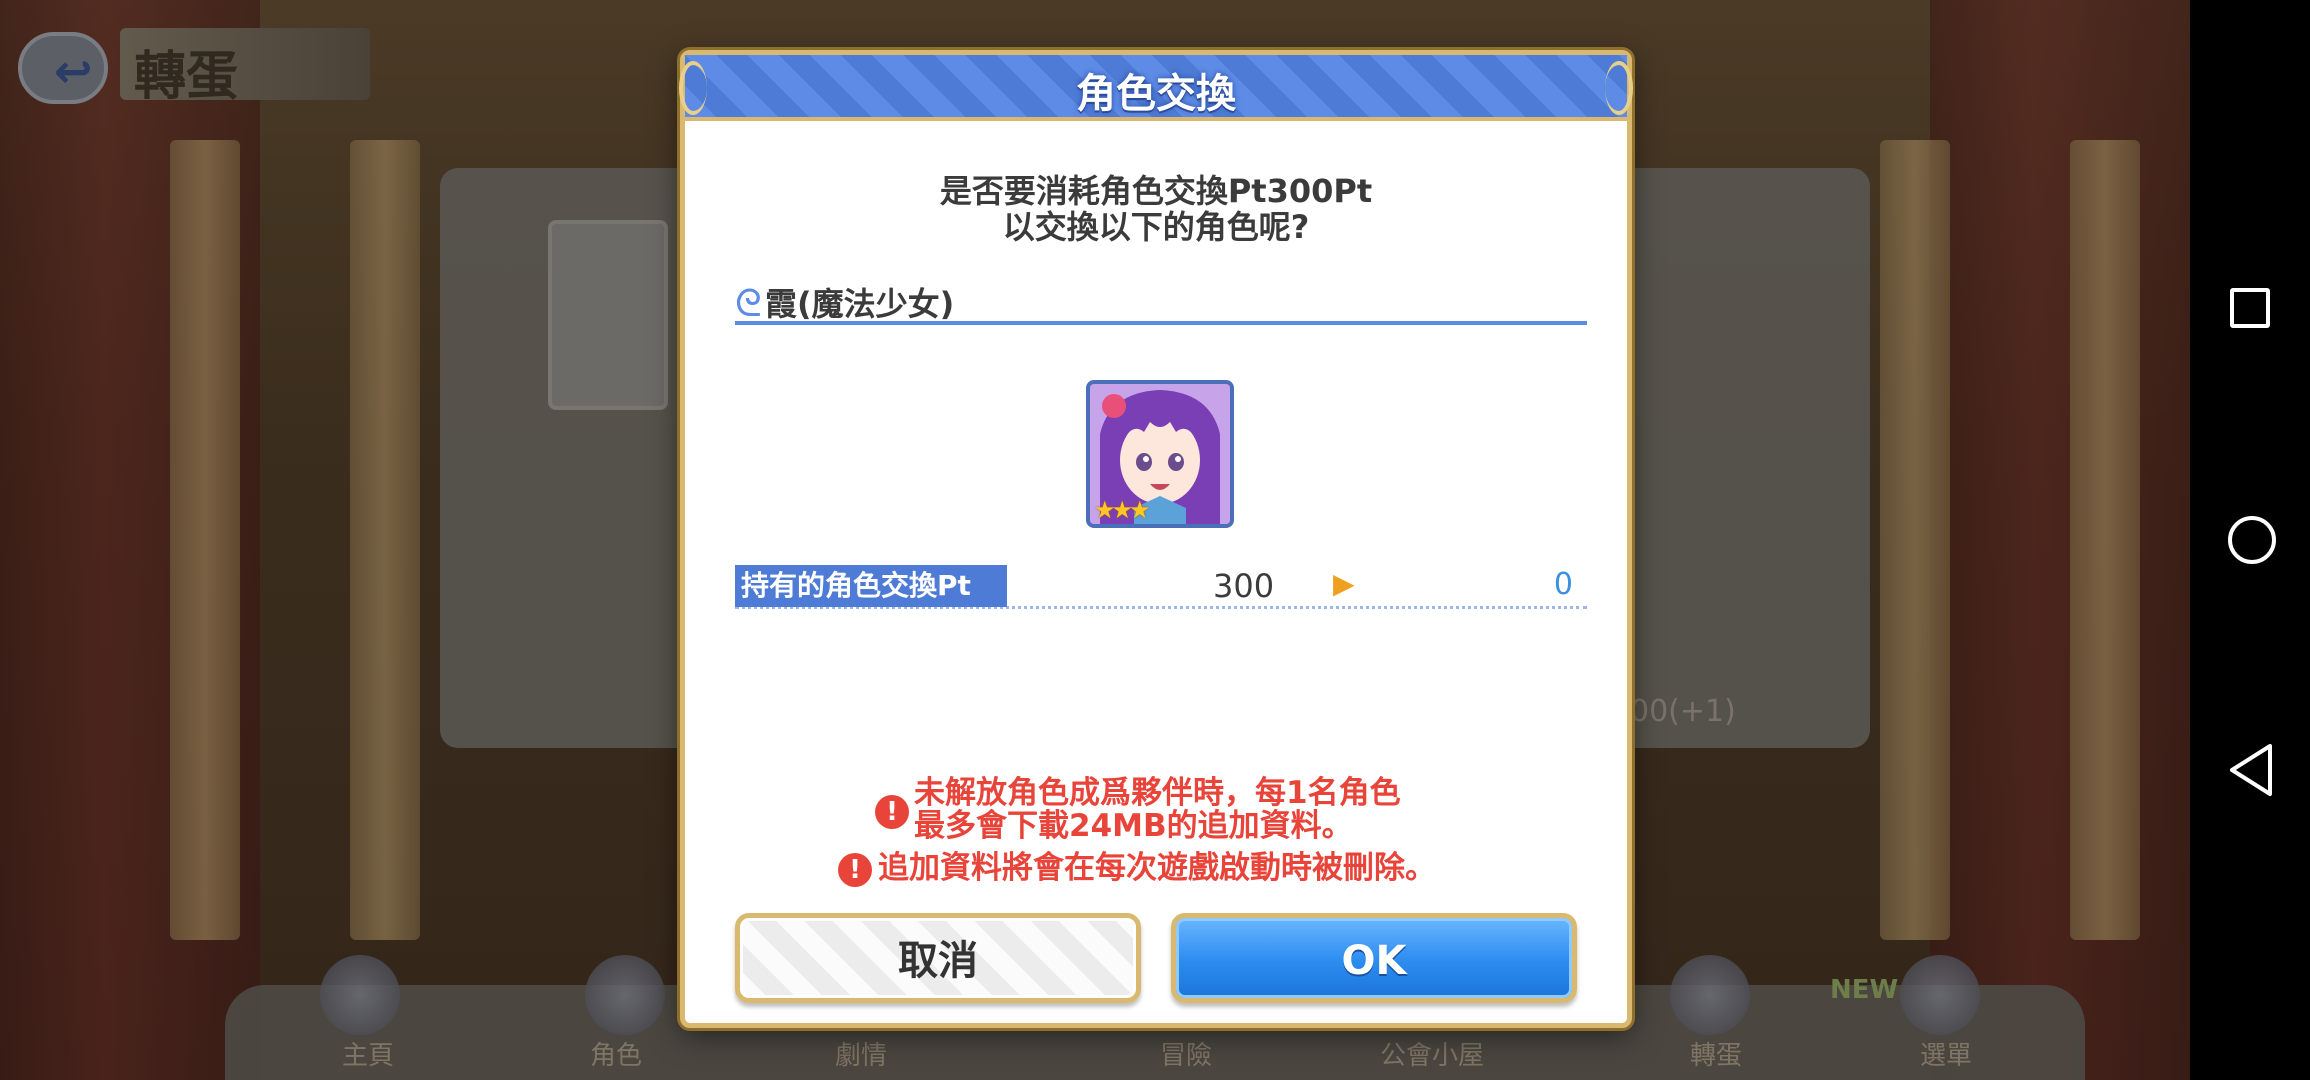 The image size is (2310, 1080). Describe the element at coordinates (1710, 995) in the screenshot. I see `nav-gacha-icon` at that location.